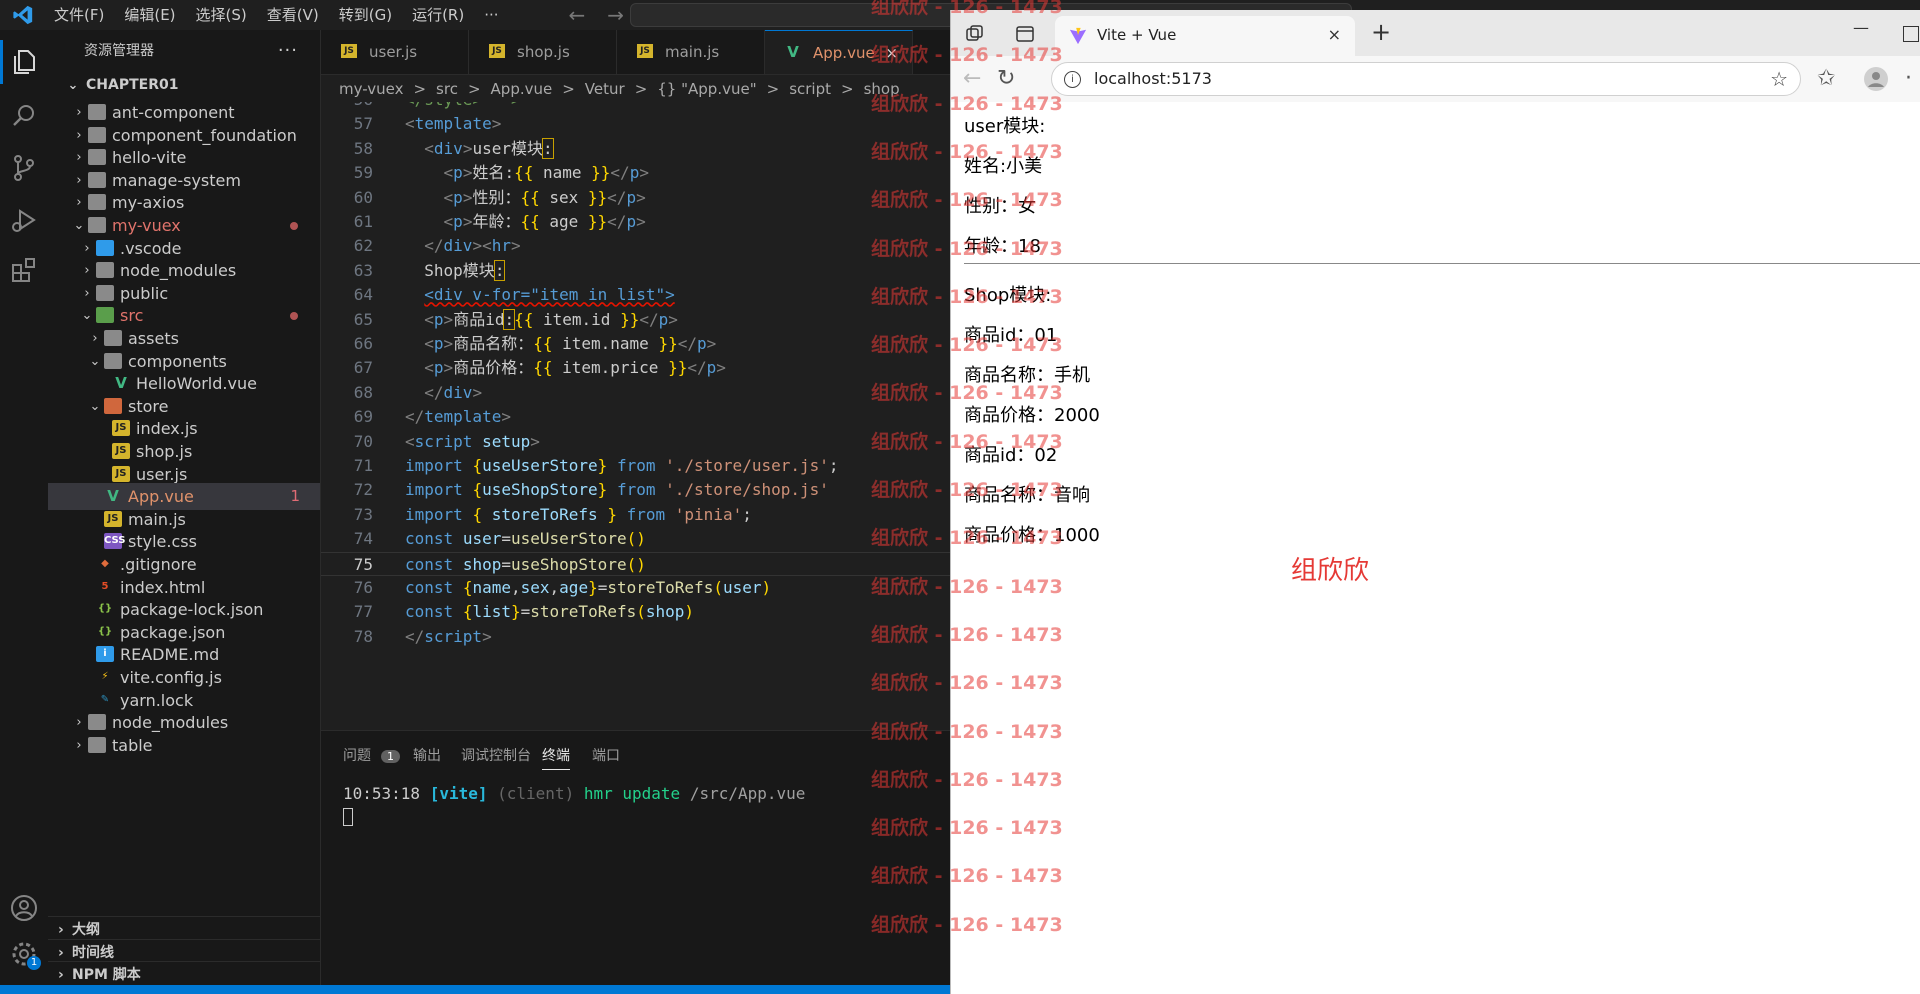 This screenshot has height=994, width=1920. Describe the element at coordinates (438, 15) in the screenshot. I see `menu-item: 运行(R)` at that location.